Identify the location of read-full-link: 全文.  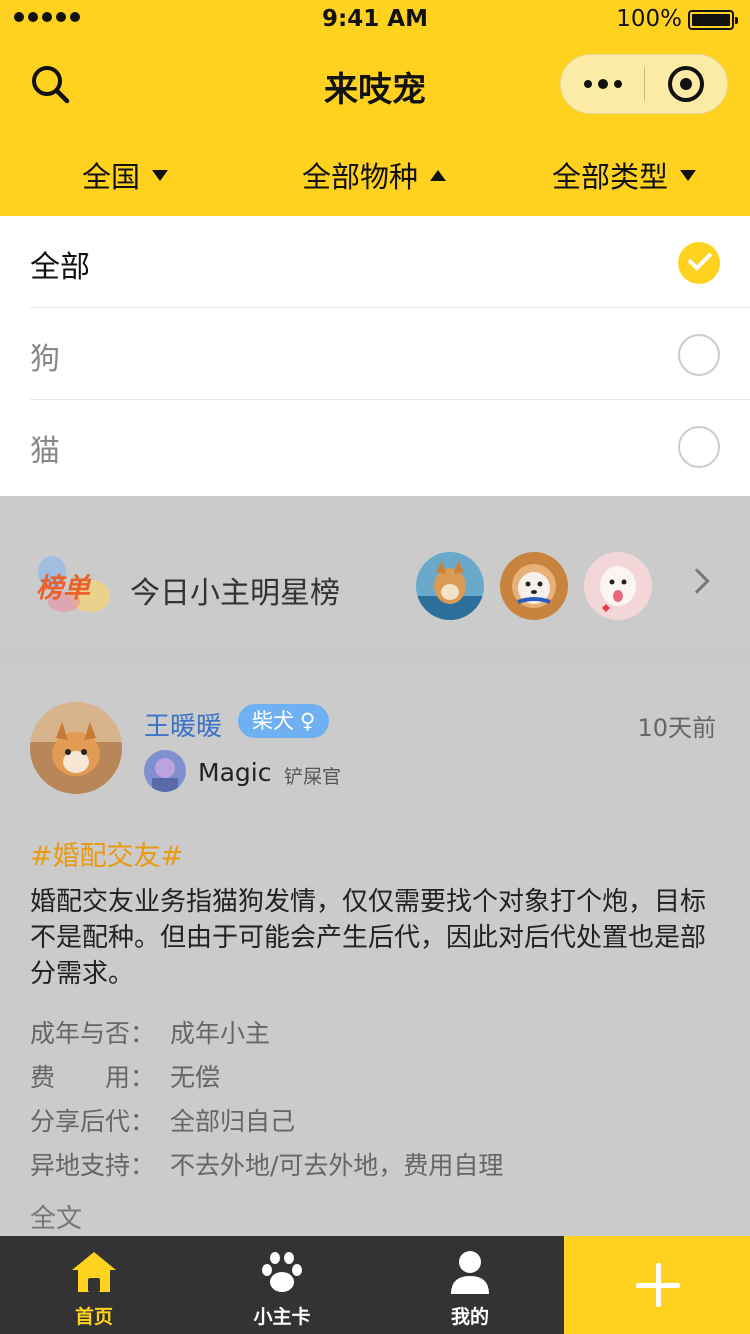
(56, 1216).